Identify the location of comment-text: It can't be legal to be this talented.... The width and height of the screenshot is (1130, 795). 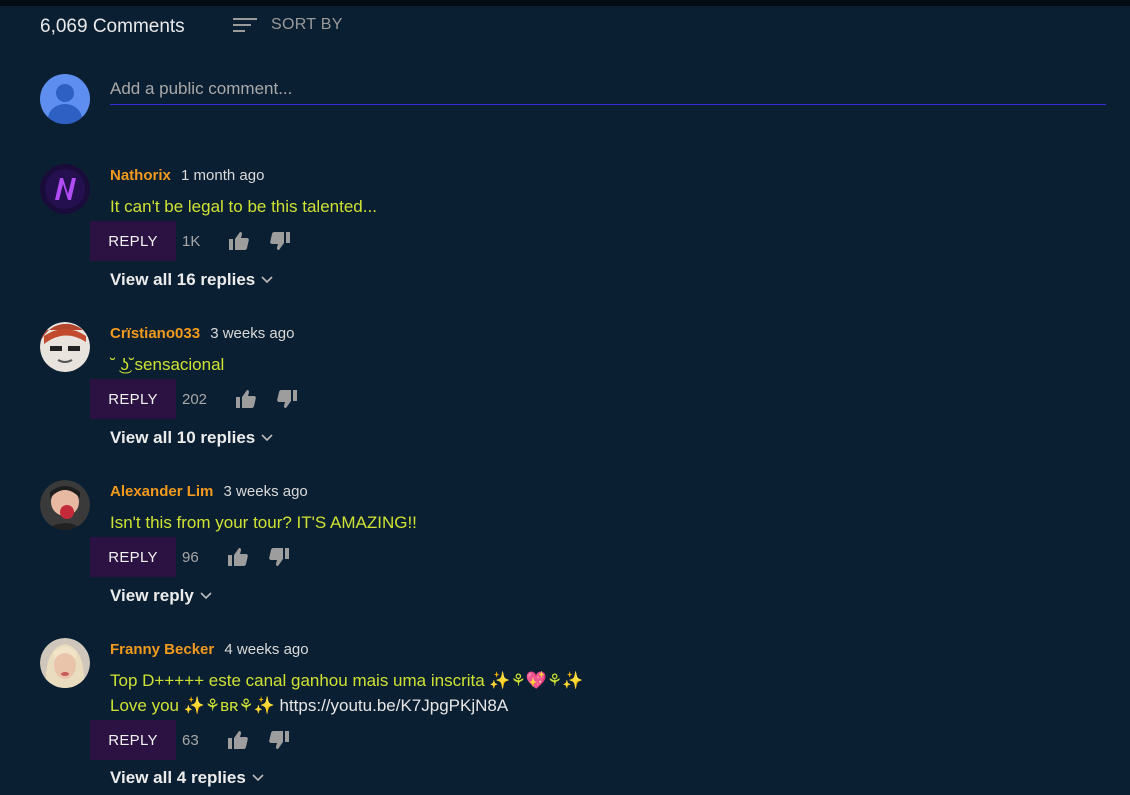
(243, 206).